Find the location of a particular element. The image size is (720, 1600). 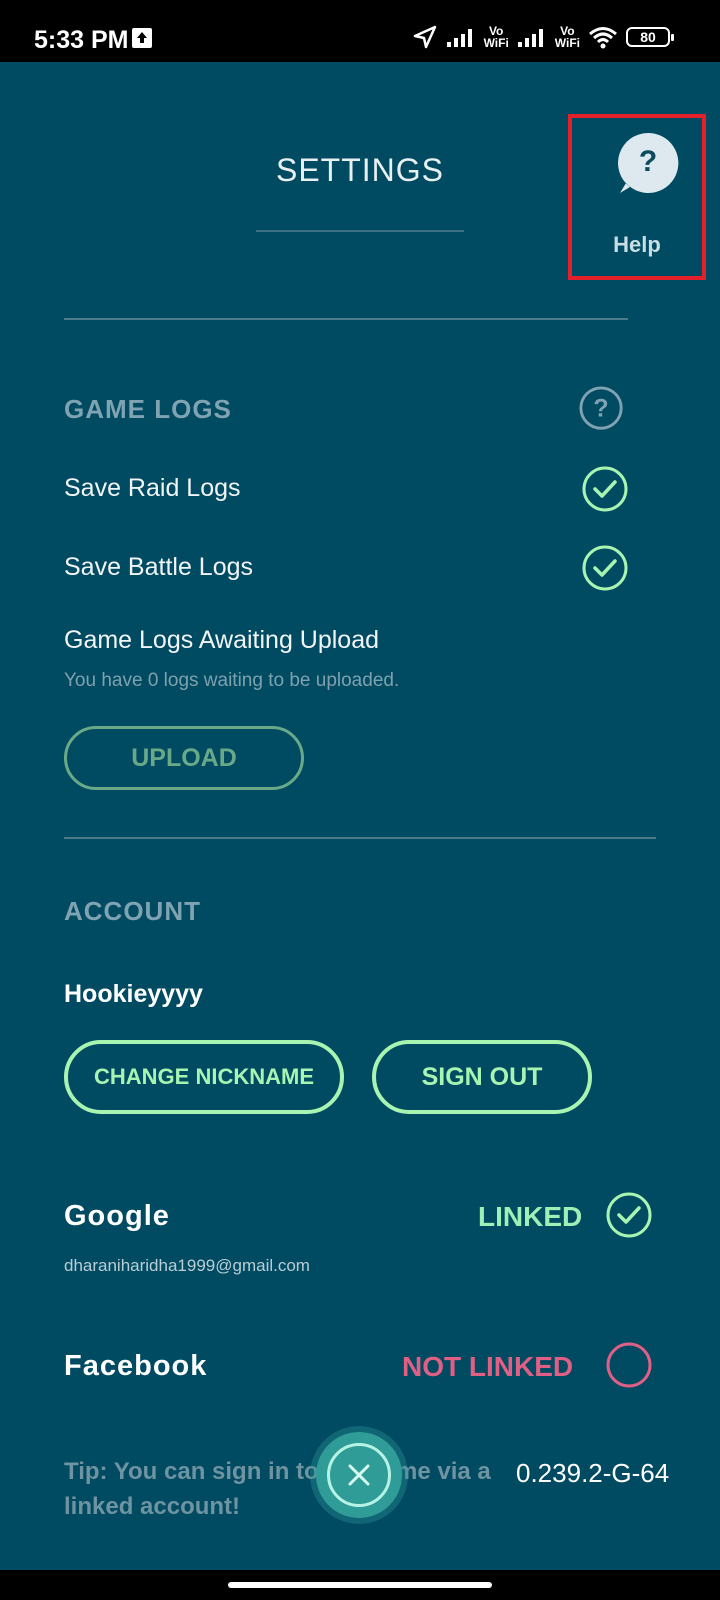

facebook-label: Facebook is located at coordinates (135, 1366).